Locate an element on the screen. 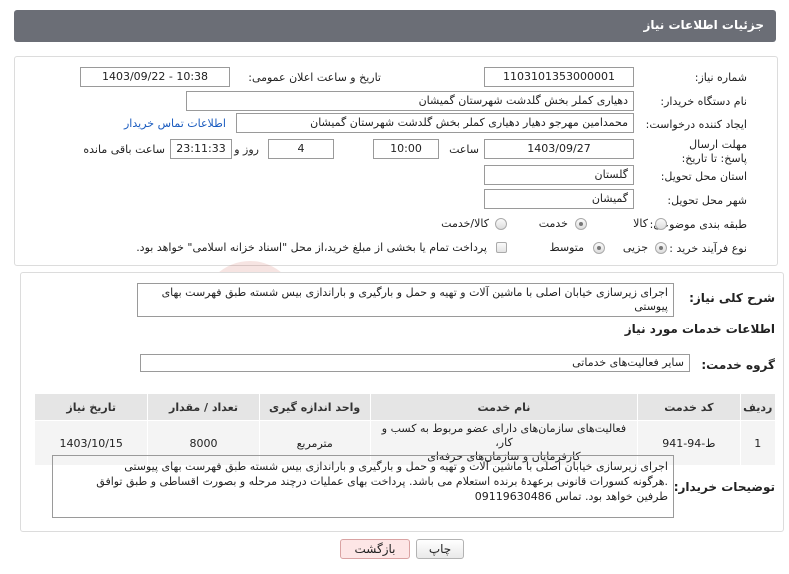  deadline-date-field: 1403/09/27 is located at coordinates (559, 149).